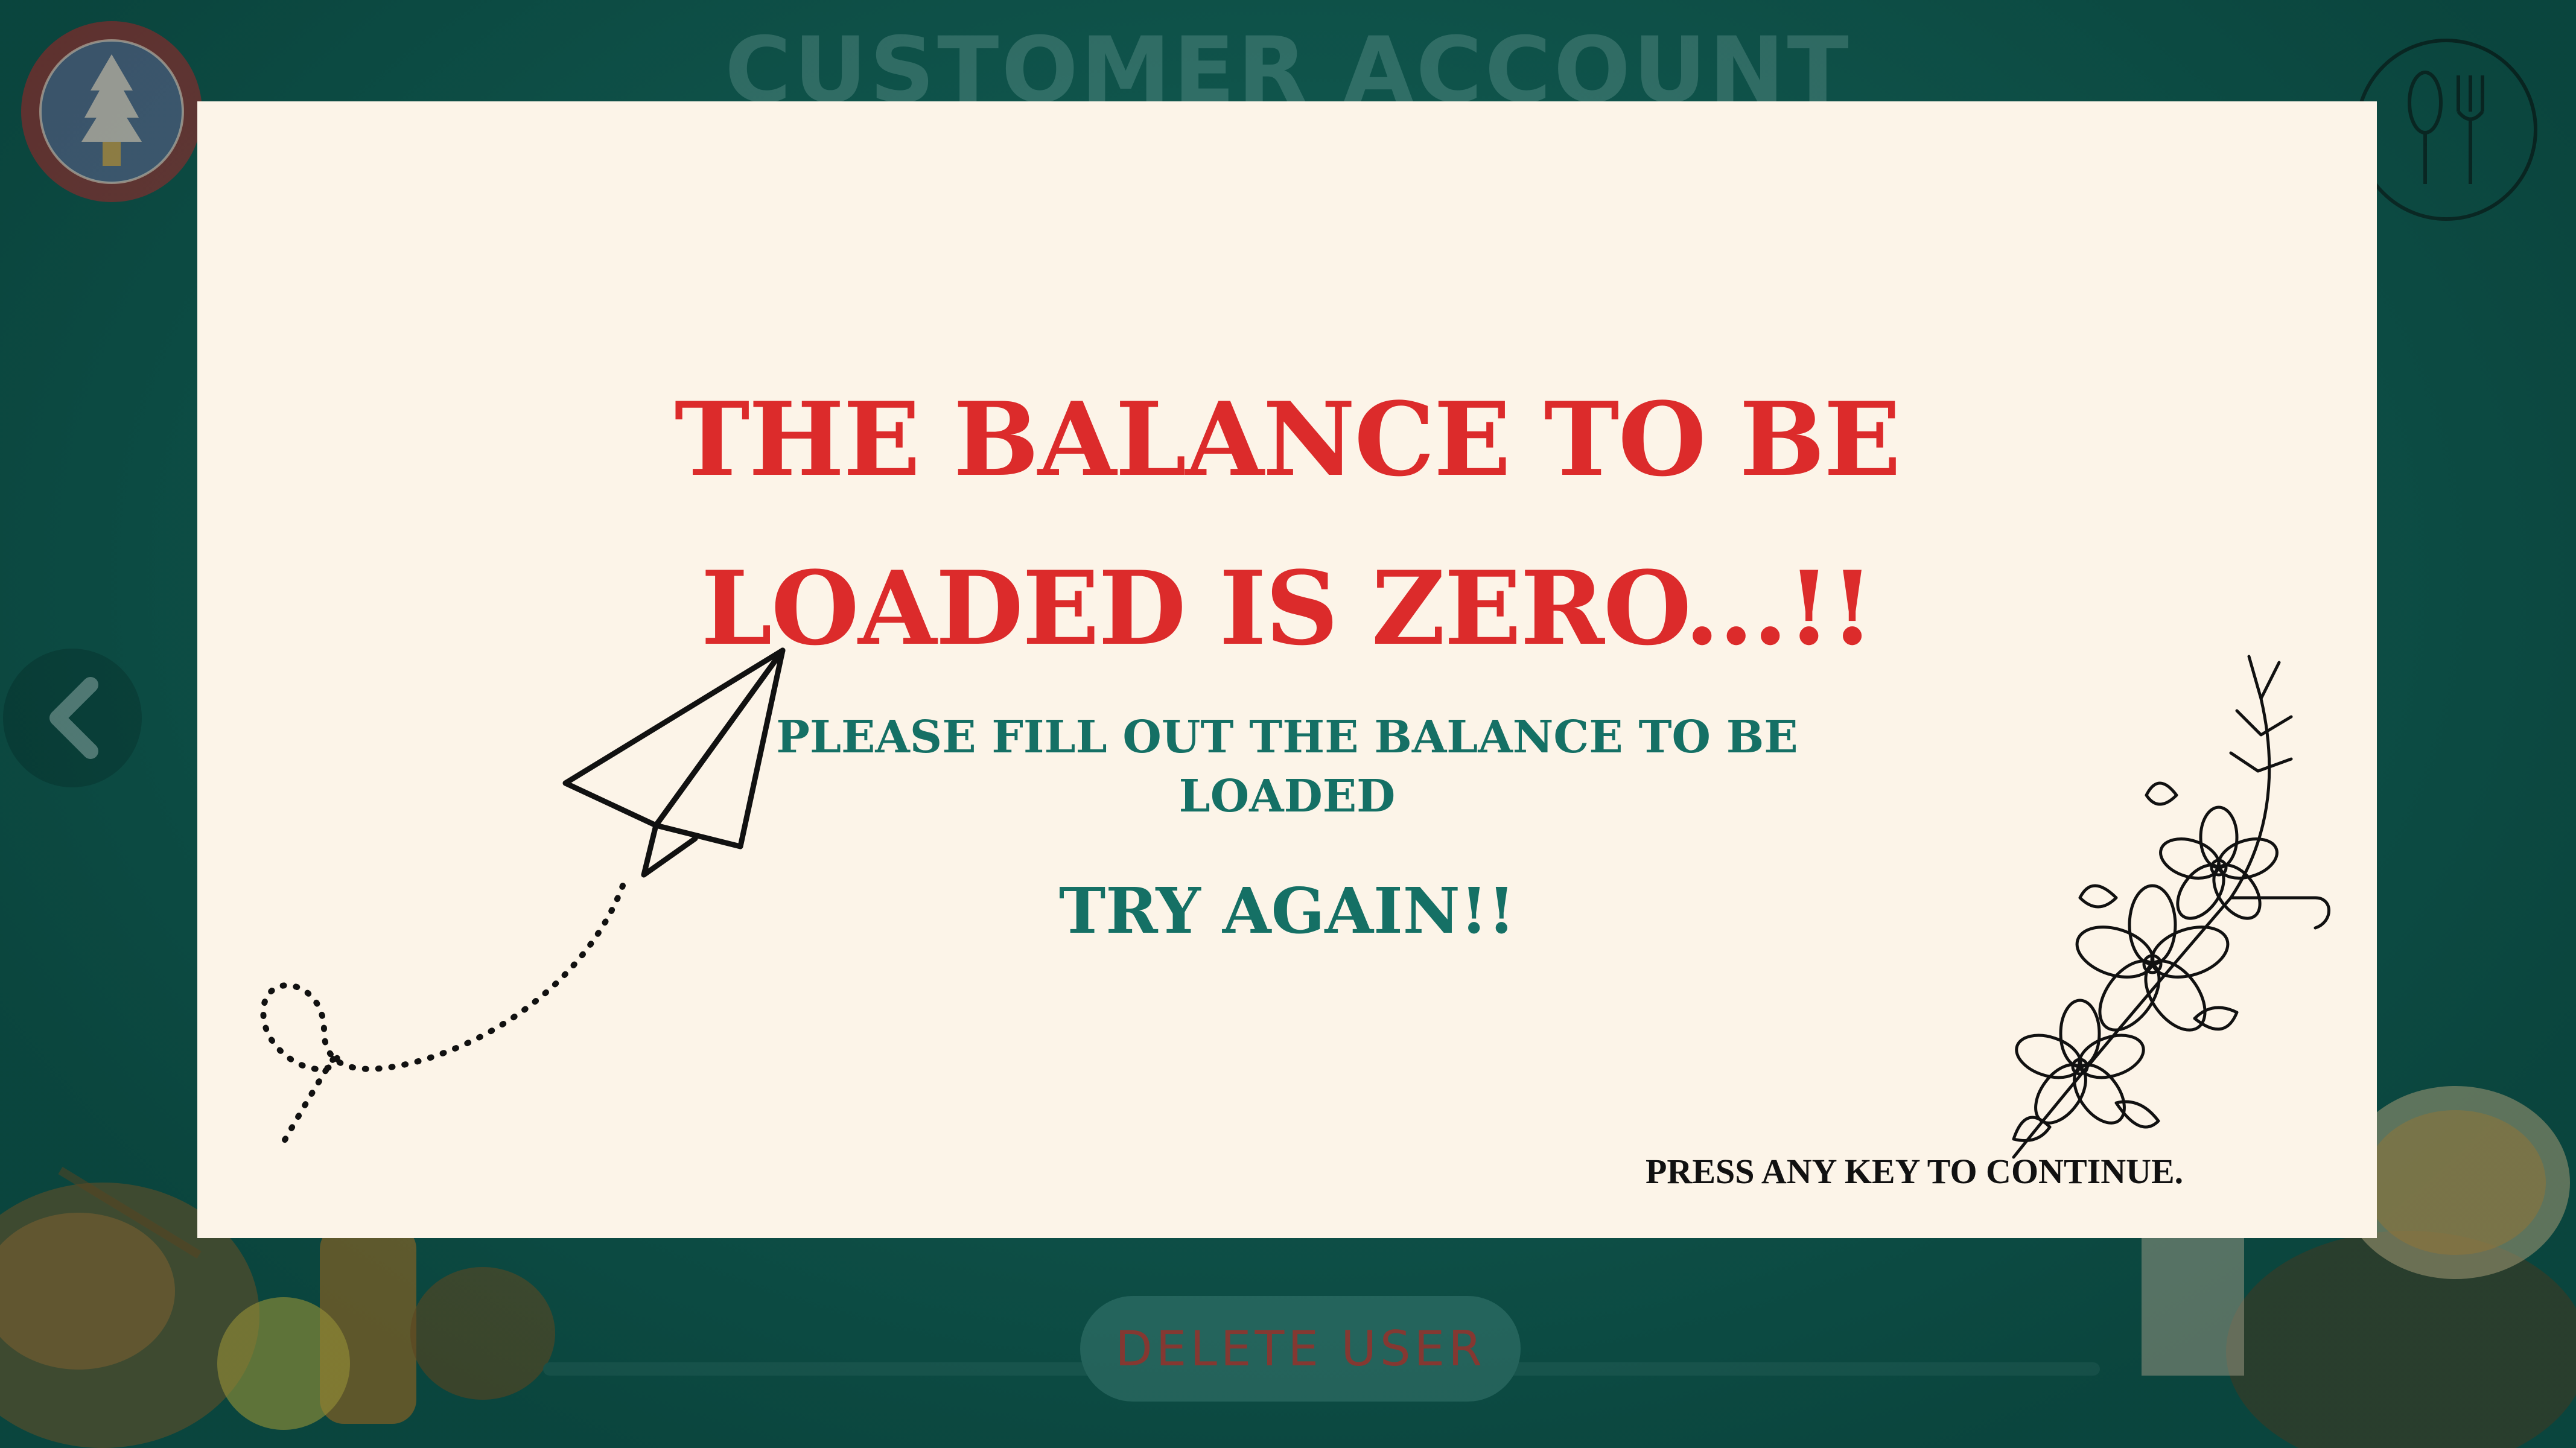  What do you see at coordinates (1300, 1349) in the screenshot?
I see `delete-user-button: DELETE USER` at bounding box center [1300, 1349].